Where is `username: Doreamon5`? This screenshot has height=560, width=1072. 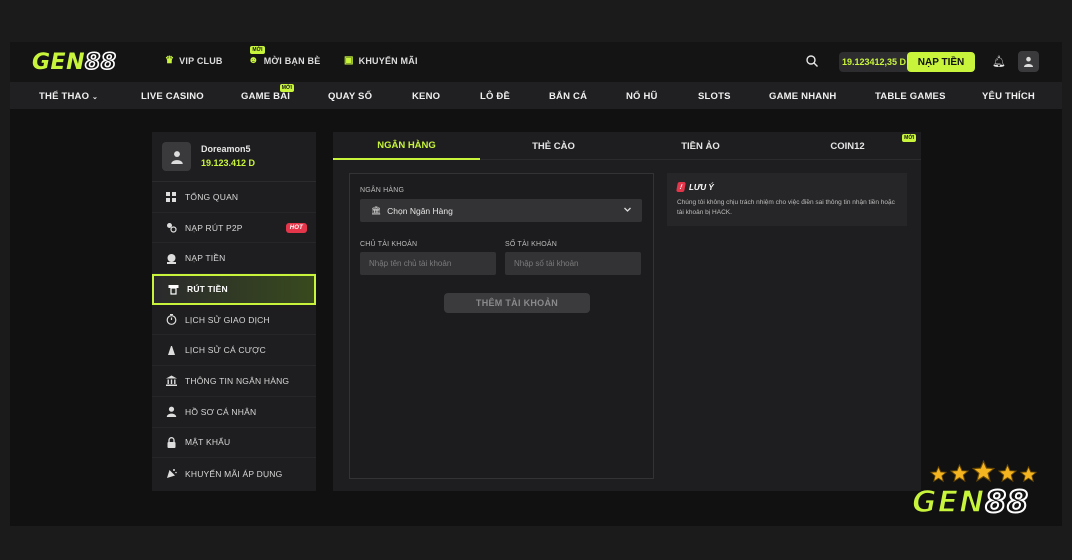
username: Doreamon5 is located at coordinates (226, 149).